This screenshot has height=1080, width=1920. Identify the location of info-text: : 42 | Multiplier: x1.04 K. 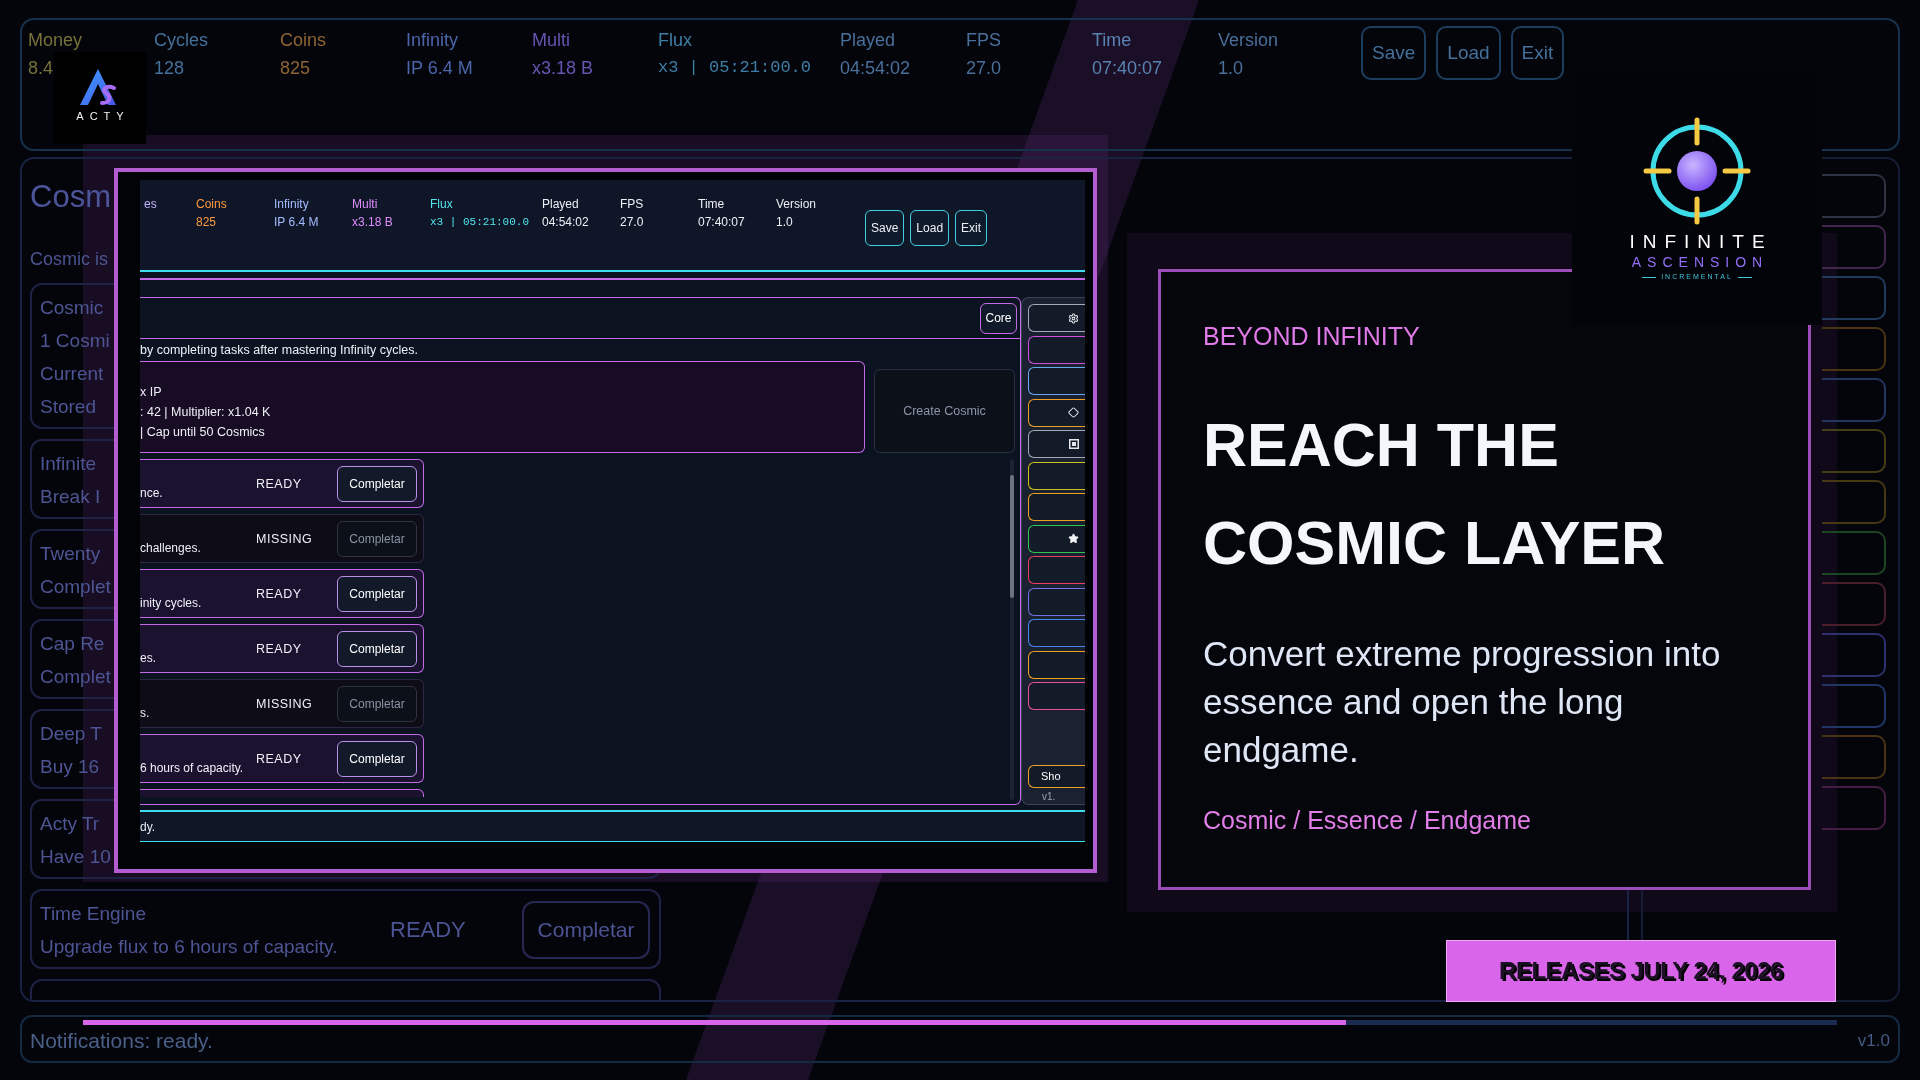
(205, 412).